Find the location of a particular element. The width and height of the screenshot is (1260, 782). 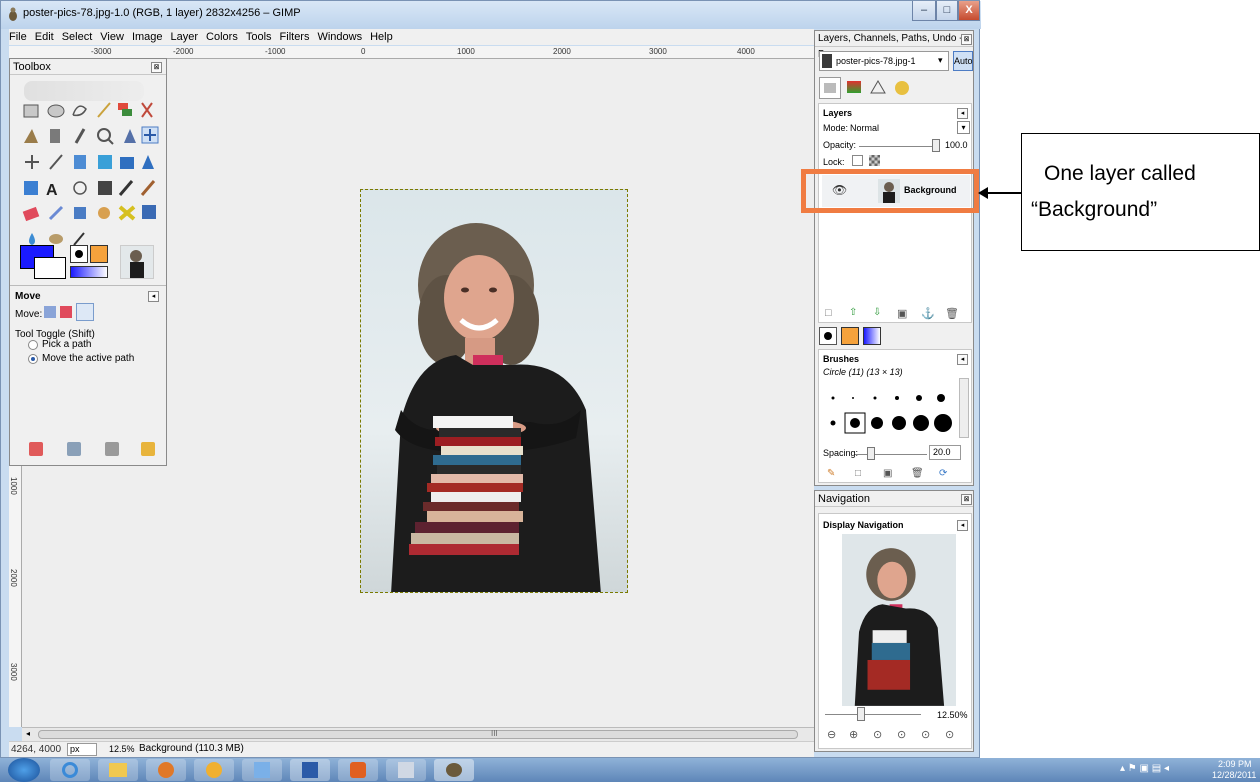

start-button is located at coordinates (24, 770).